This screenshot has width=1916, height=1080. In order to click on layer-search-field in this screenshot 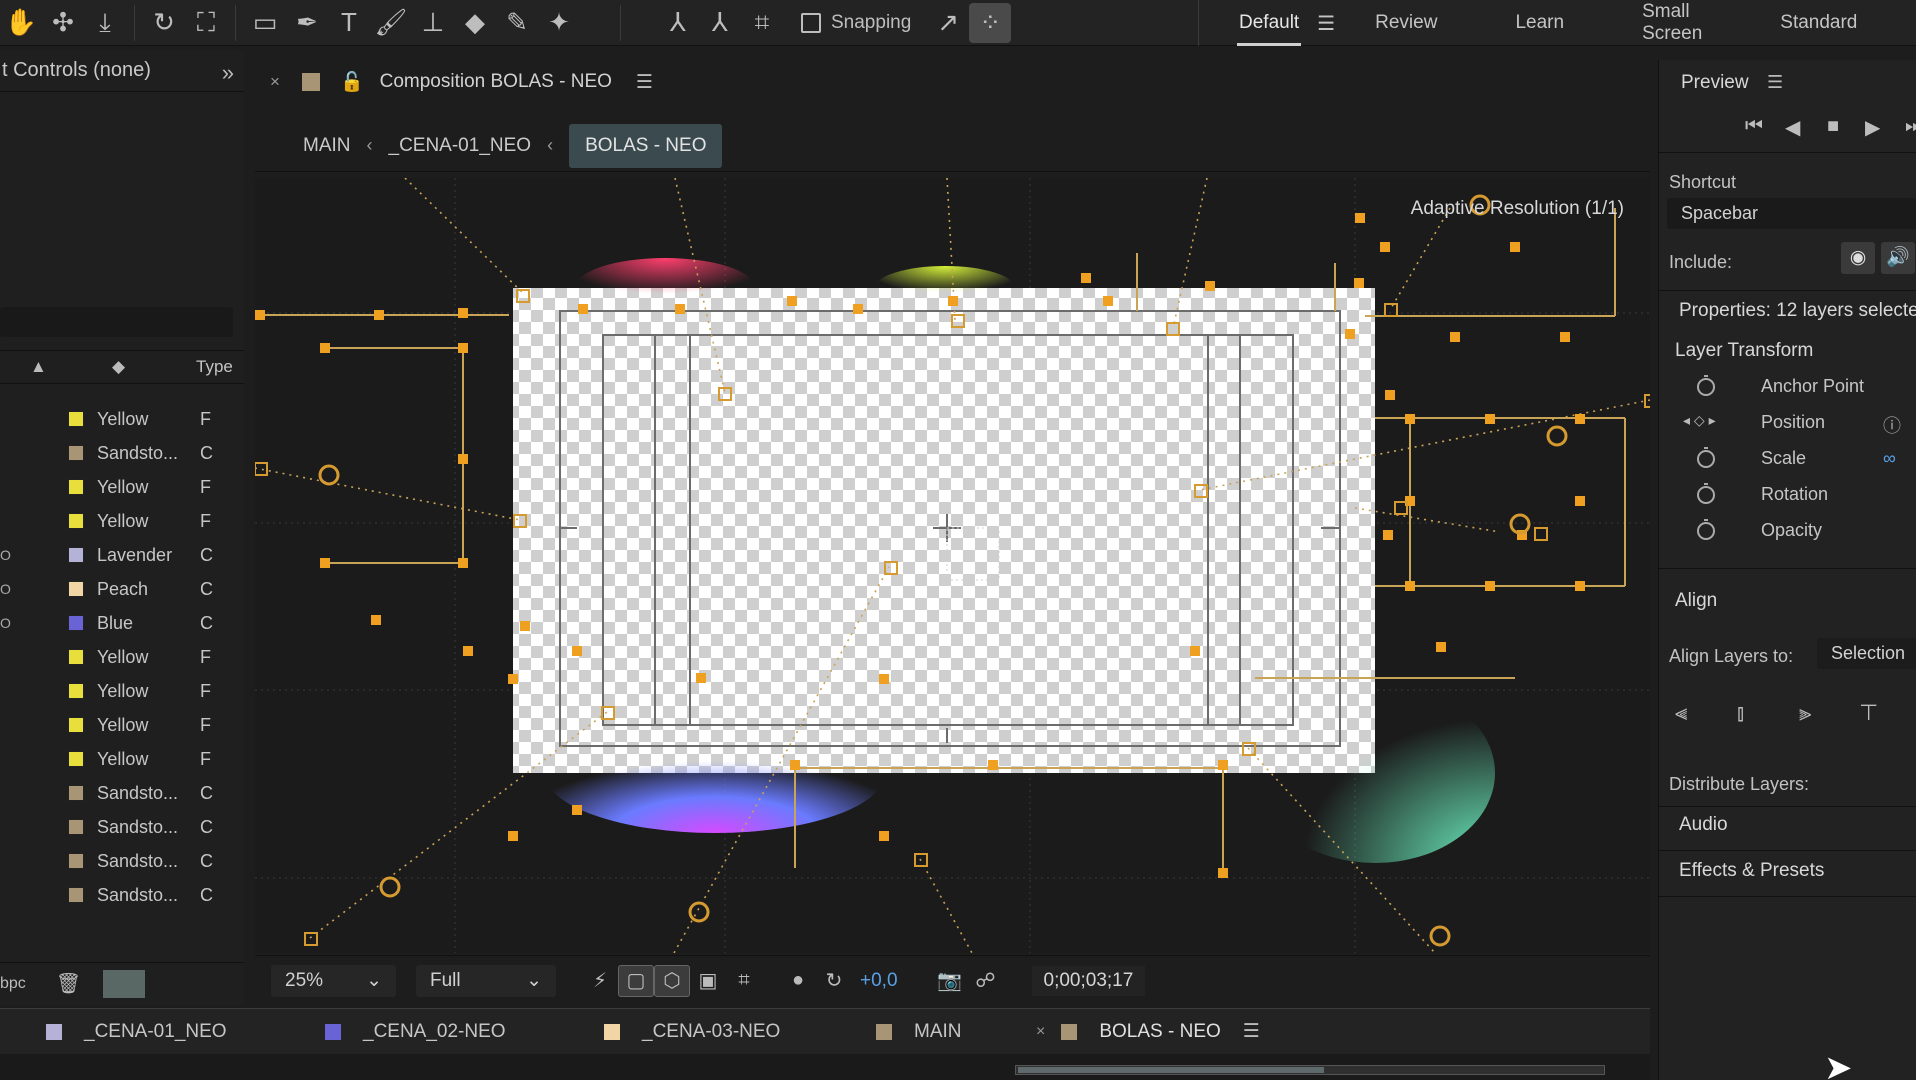, I will do `click(116, 322)`.